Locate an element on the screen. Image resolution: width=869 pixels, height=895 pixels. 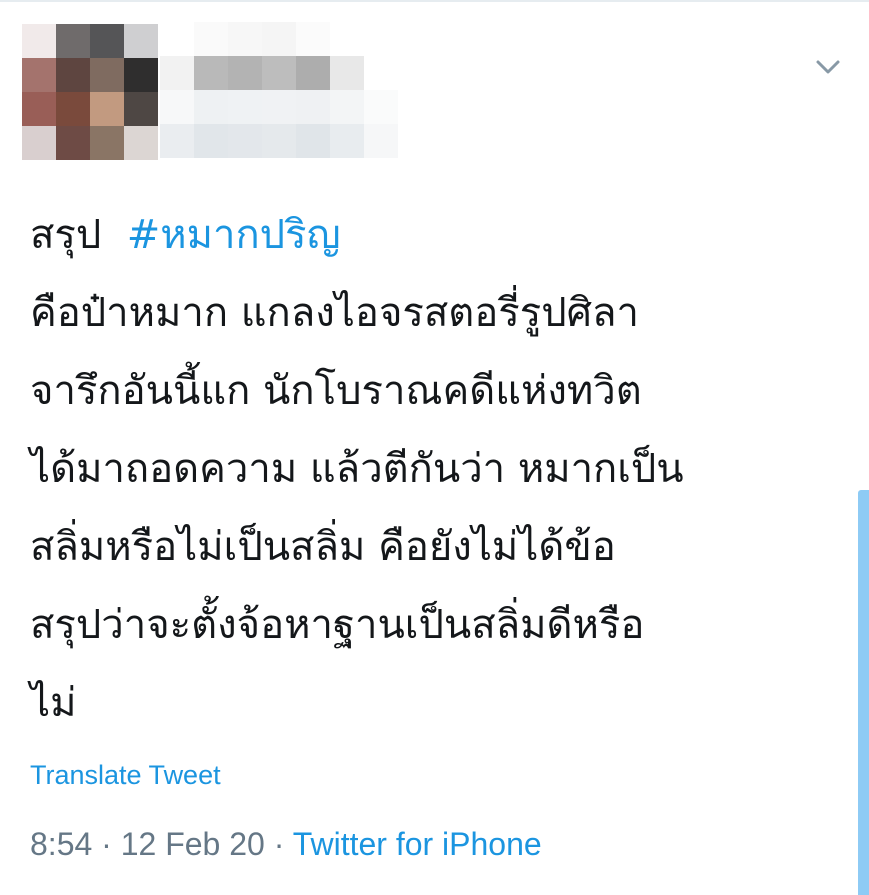
tweet-date: 12 Feb 20 is located at coordinates (193, 844).